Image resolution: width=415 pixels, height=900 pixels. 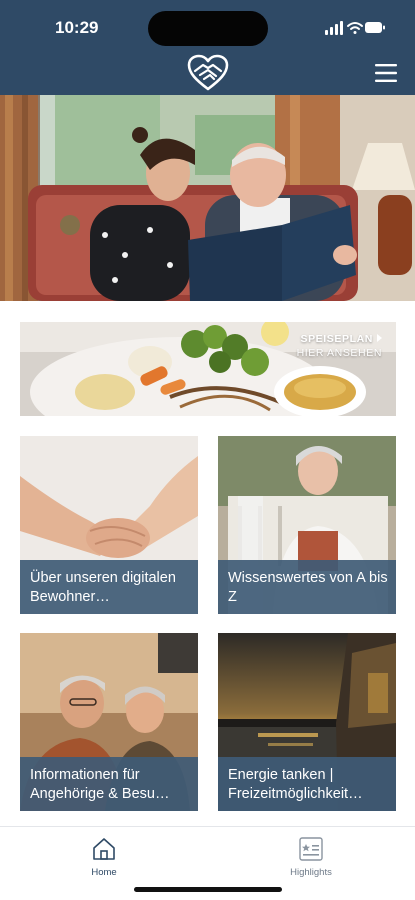 What do you see at coordinates (339, 353) in the screenshot?
I see `banner-subtitle: HIER ANSEHEN` at bounding box center [339, 353].